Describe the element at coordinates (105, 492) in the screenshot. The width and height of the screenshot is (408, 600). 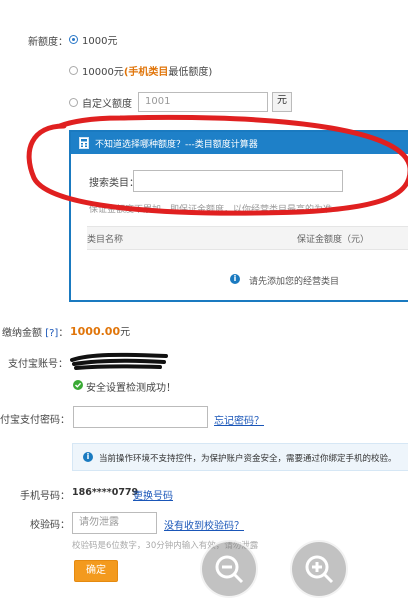
I see `phone-number: 186****0779` at that location.